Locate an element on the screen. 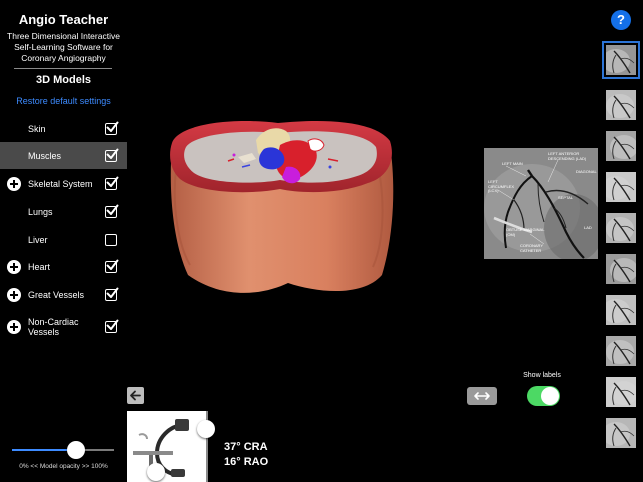  show-labels-label: Show labels is located at coordinates (542, 375).